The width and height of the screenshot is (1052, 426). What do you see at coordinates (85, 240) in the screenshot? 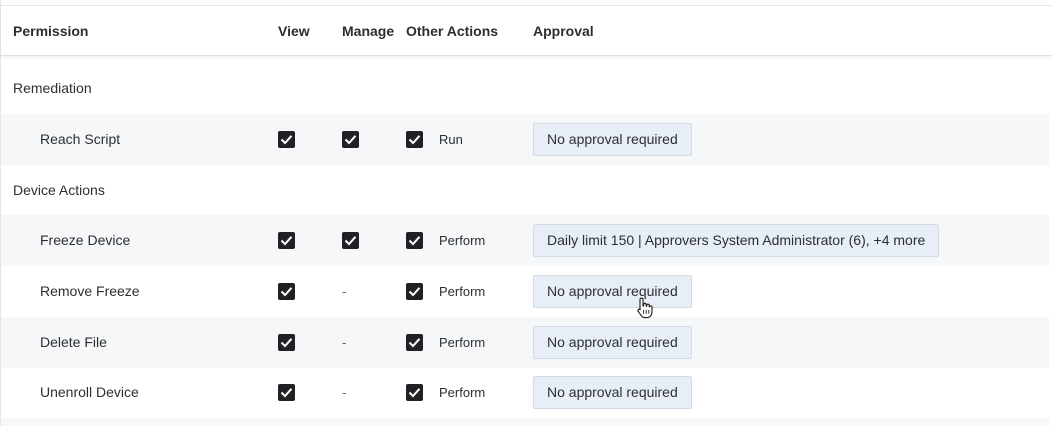
I see `permission-name: Freeze Device` at bounding box center [85, 240].